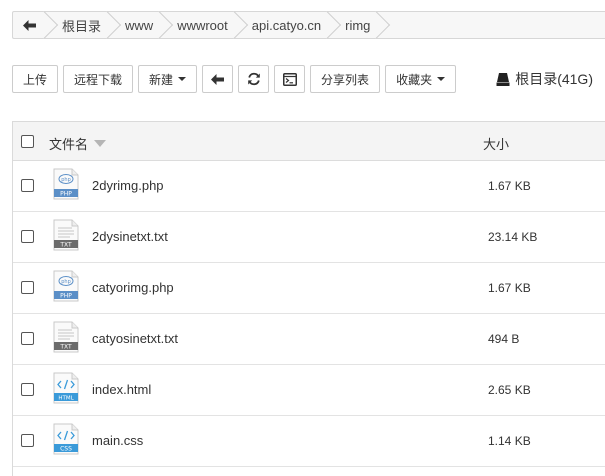 This screenshot has height=476, width=605. I want to click on file-size: 494 B, so click(504, 339).